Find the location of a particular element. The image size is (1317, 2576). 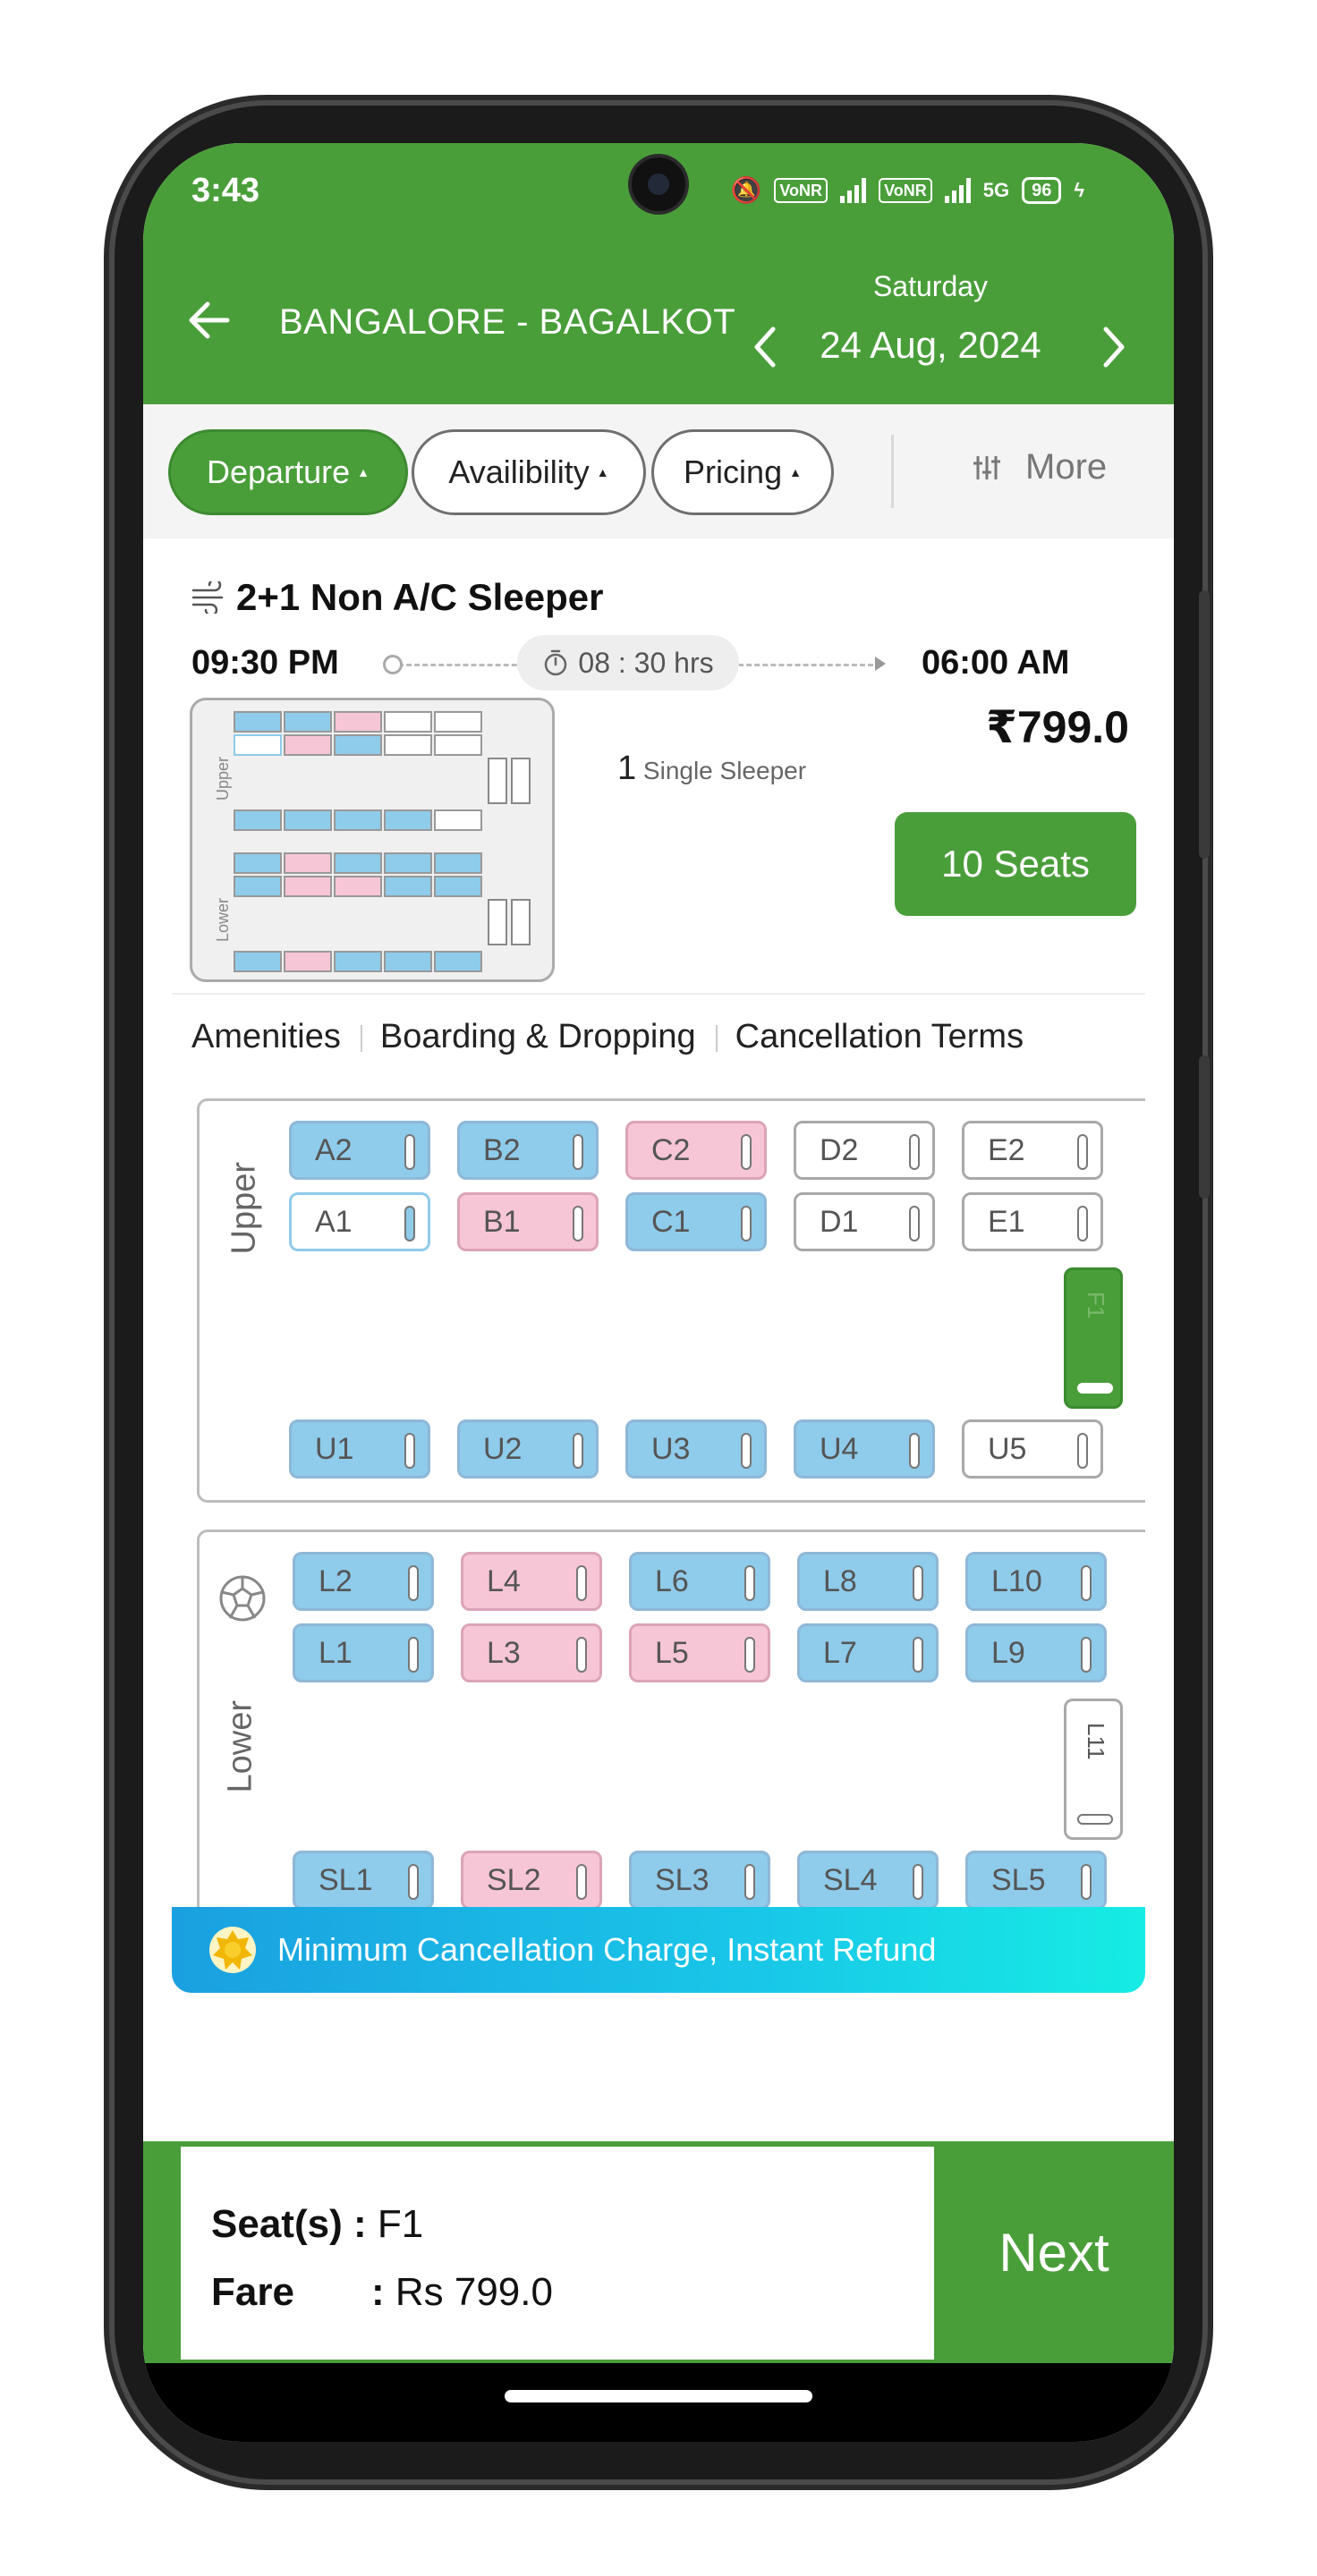

seat-l11: L11 is located at coordinates (1094, 1769).